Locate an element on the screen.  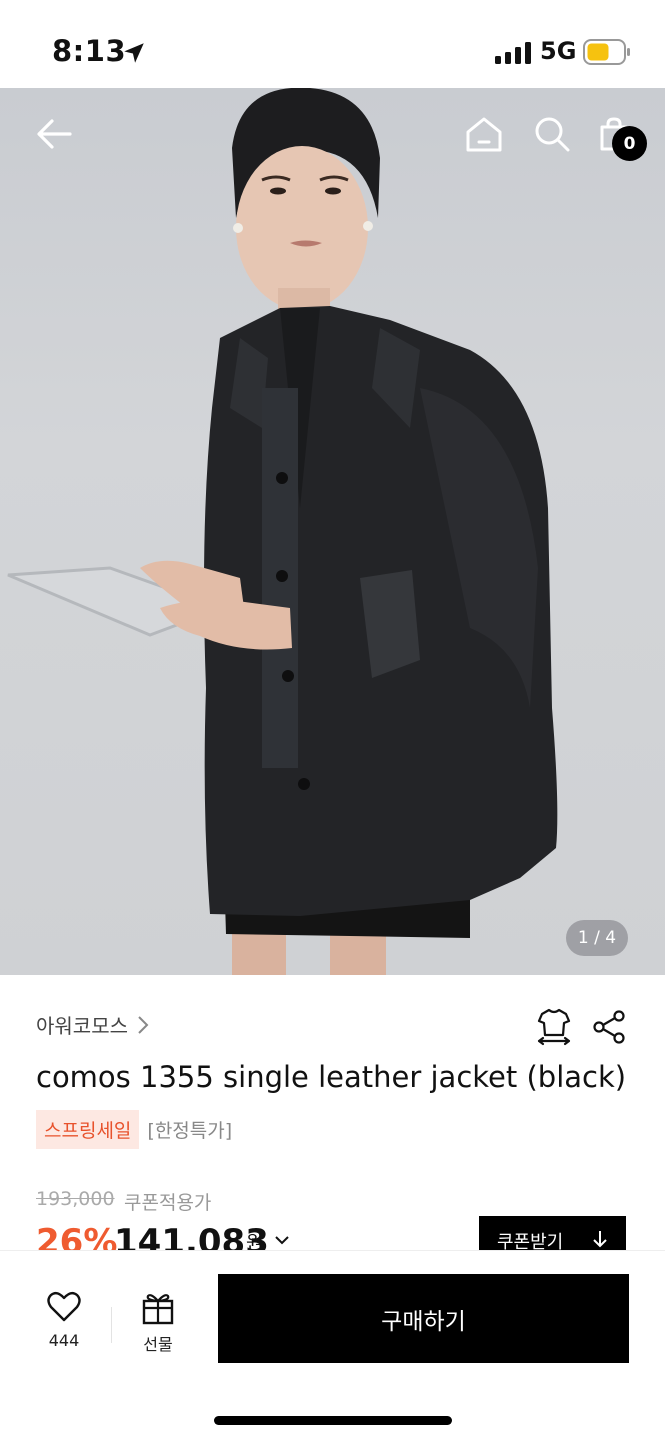
battery-icon is located at coordinates (606, 52).